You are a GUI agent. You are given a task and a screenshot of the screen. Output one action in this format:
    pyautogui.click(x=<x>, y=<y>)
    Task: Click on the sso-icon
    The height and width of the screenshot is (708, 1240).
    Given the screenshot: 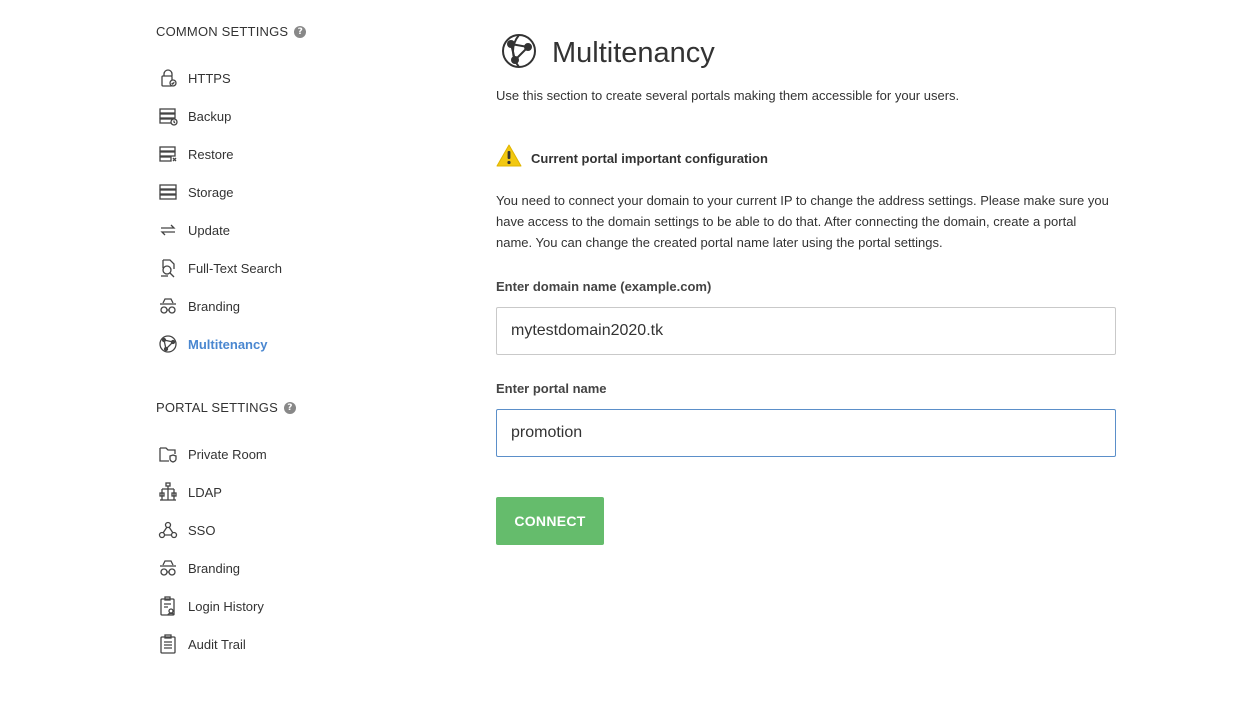 What is the action you would take?
    pyautogui.click(x=168, y=530)
    